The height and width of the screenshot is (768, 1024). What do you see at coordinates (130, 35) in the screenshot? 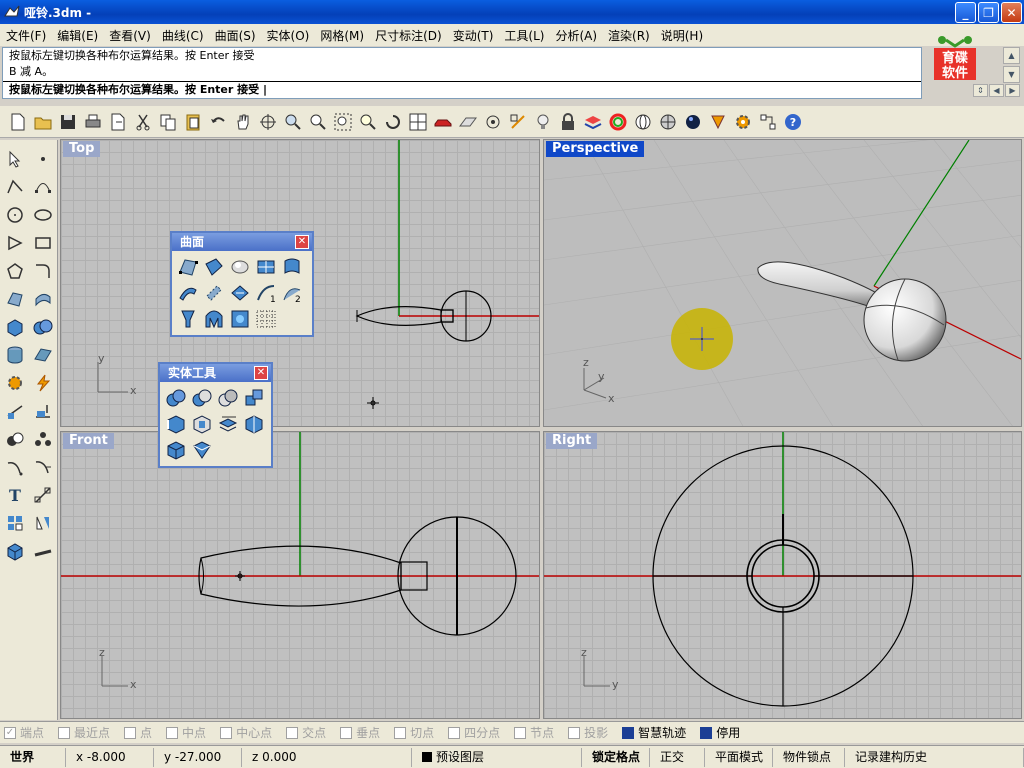
I see `menu-view: 查看(V)` at bounding box center [130, 35].